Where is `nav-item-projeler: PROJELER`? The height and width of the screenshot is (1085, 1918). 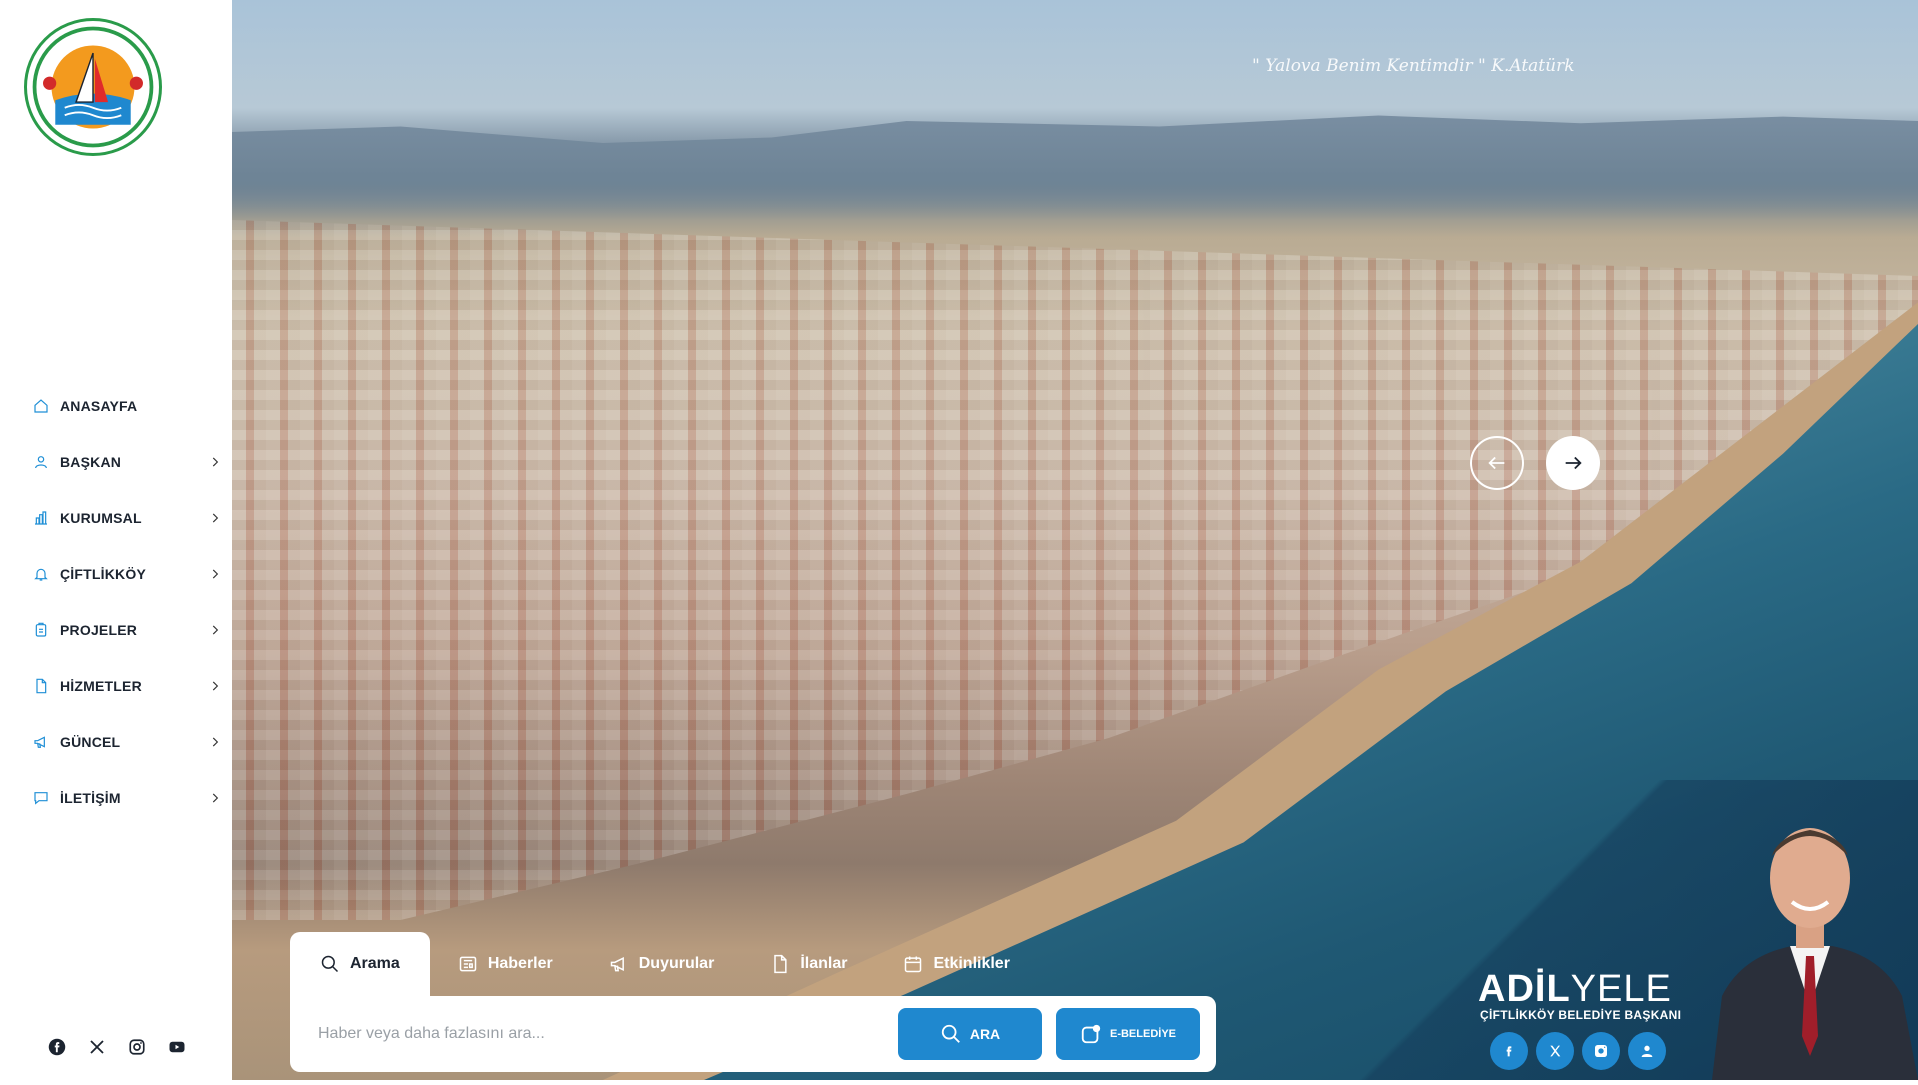
nav-item-projeler: PROJELER is located at coordinates (127, 630).